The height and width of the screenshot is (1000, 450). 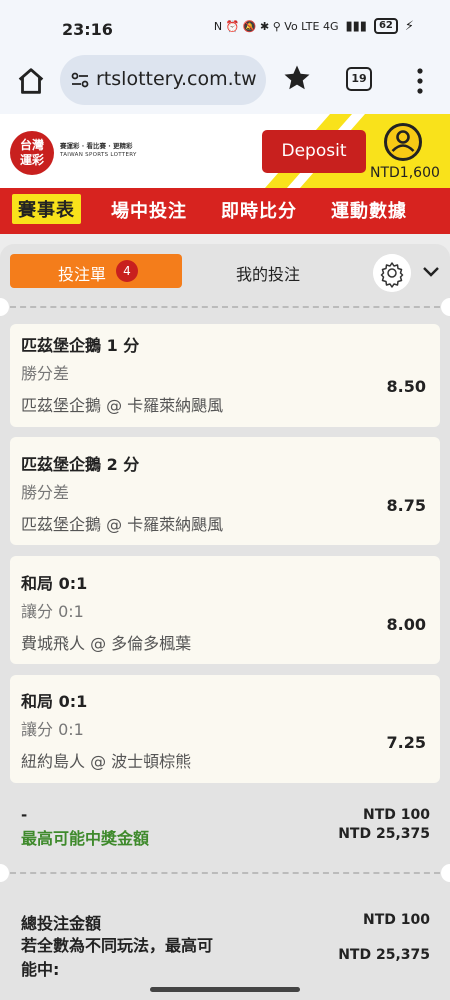 I want to click on bet-odds: 7.25, so click(x=406, y=742).